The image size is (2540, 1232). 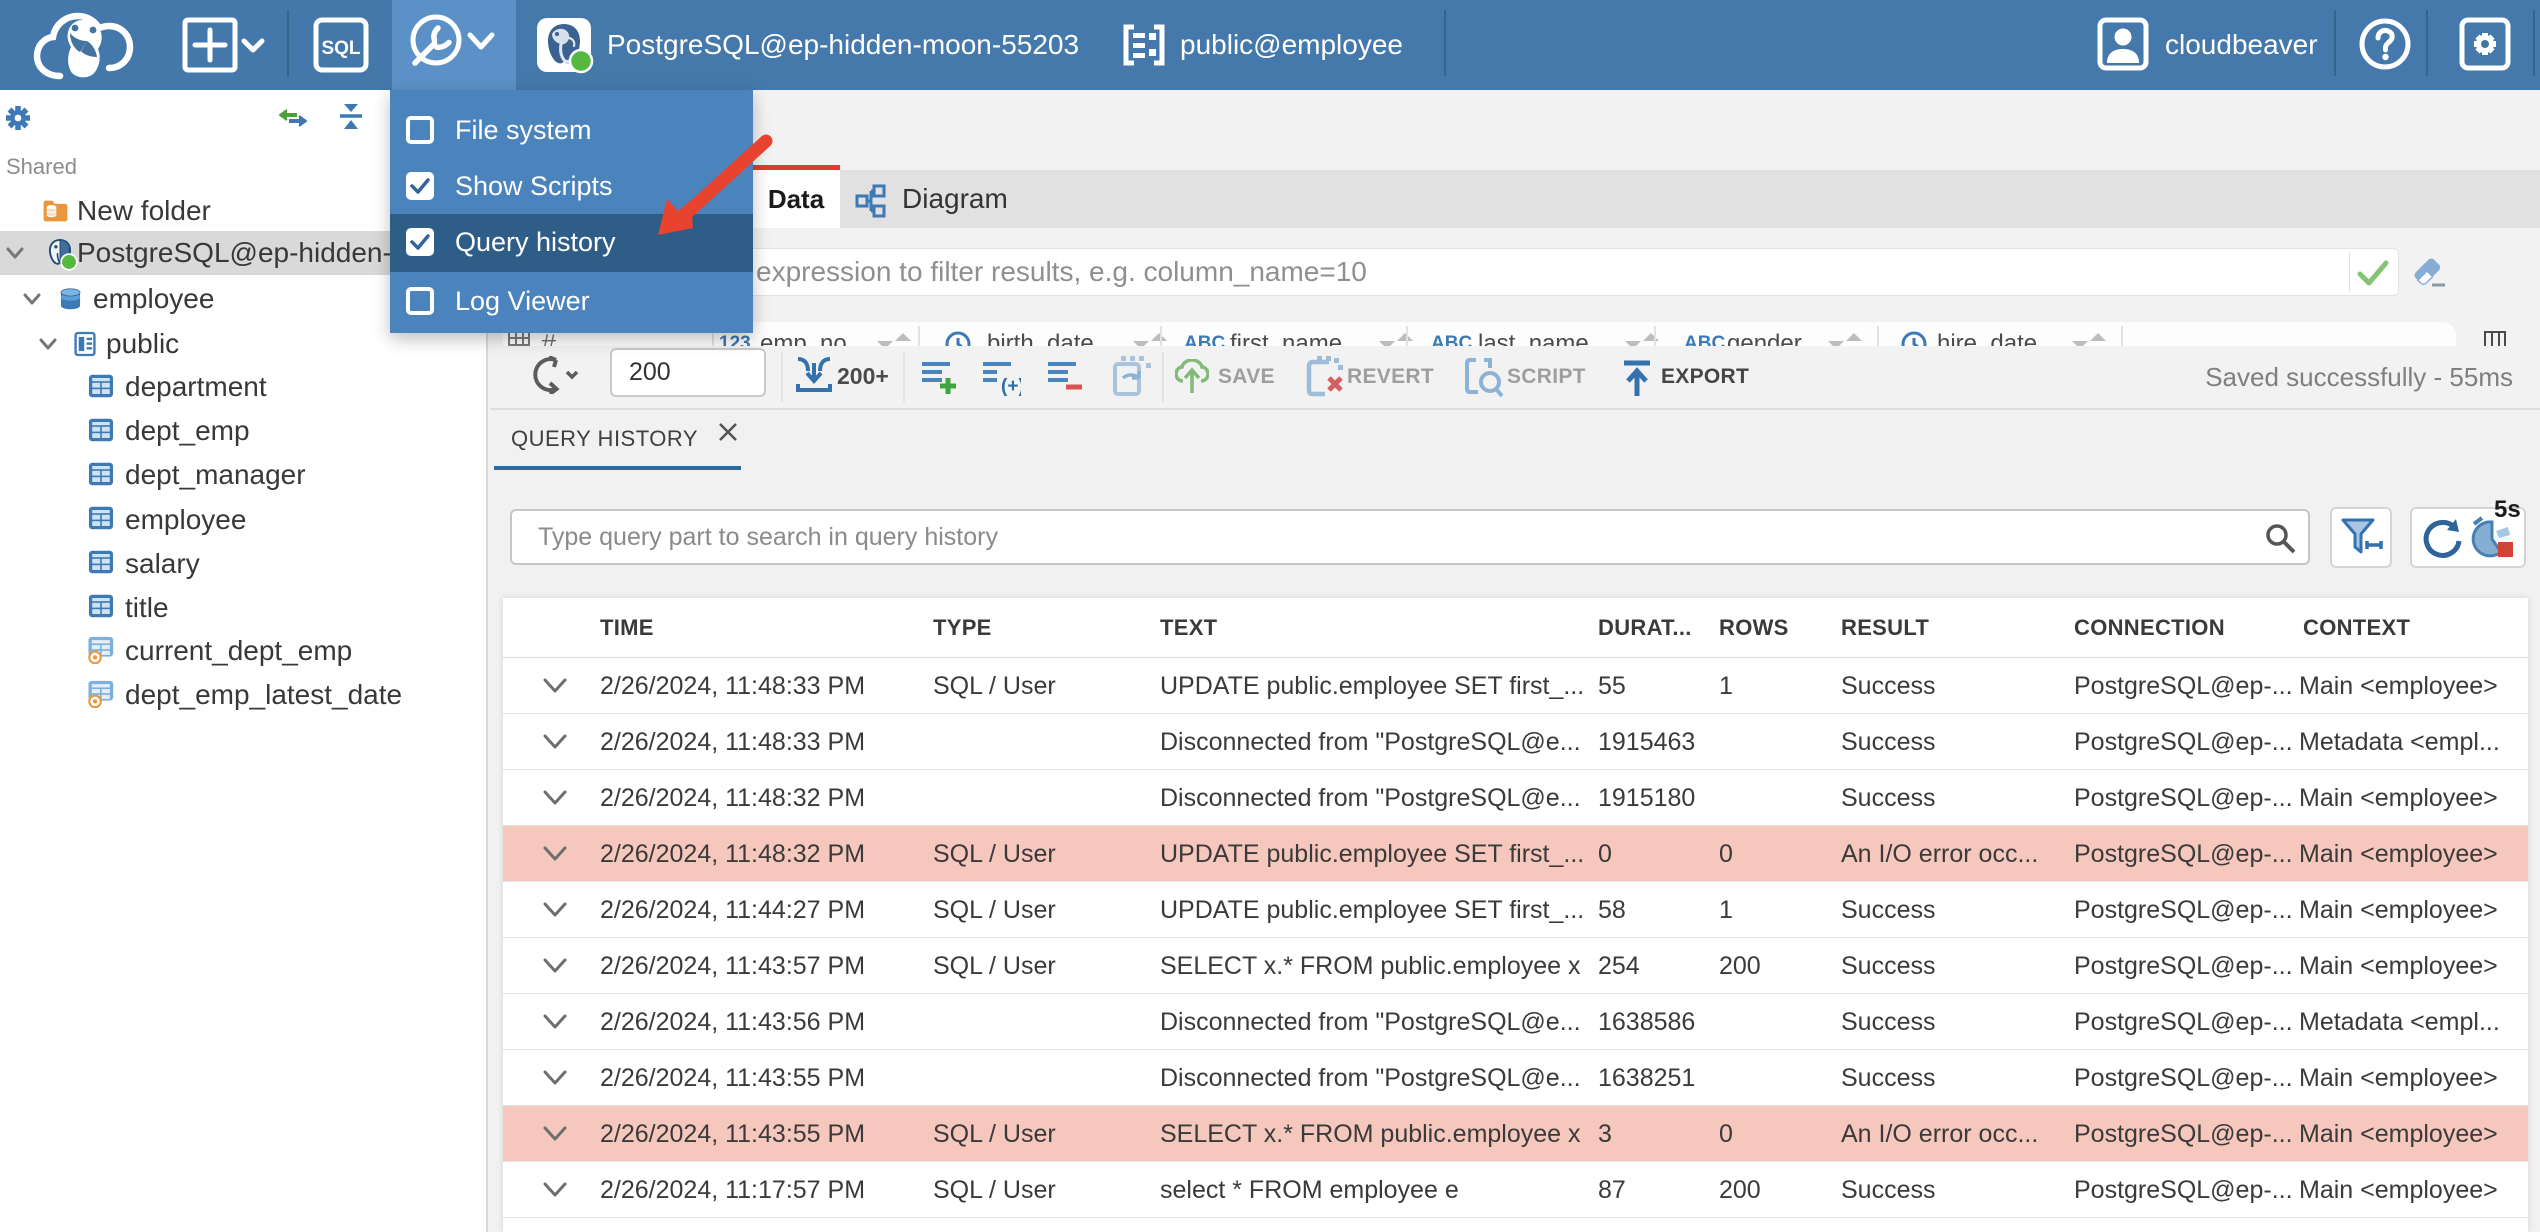 What do you see at coordinates (340, 48) in the screenshot?
I see `svg-text: SQL` at bounding box center [340, 48].